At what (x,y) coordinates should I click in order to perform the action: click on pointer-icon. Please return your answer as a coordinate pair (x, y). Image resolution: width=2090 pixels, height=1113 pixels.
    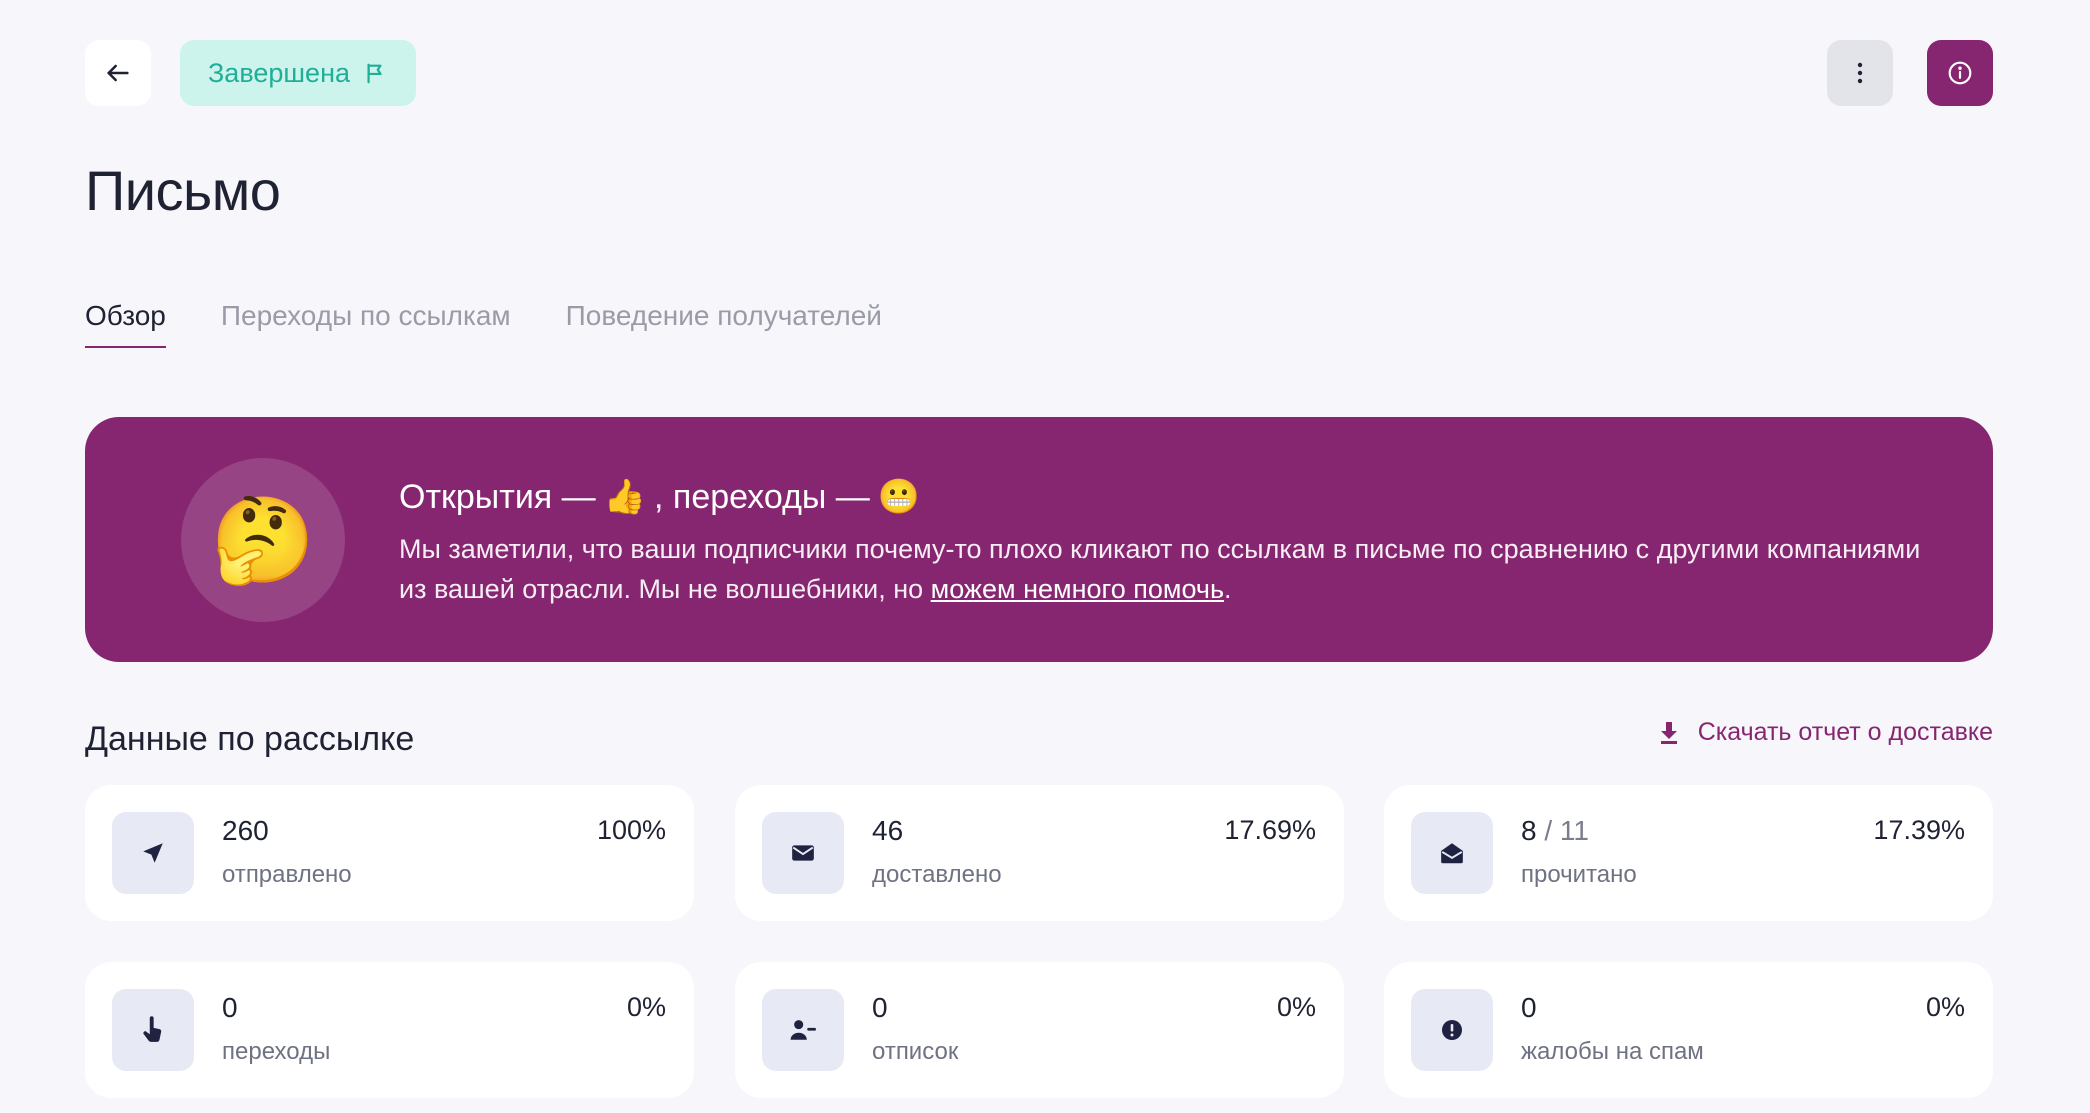
    Looking at the image, I should click on (152, 1029).